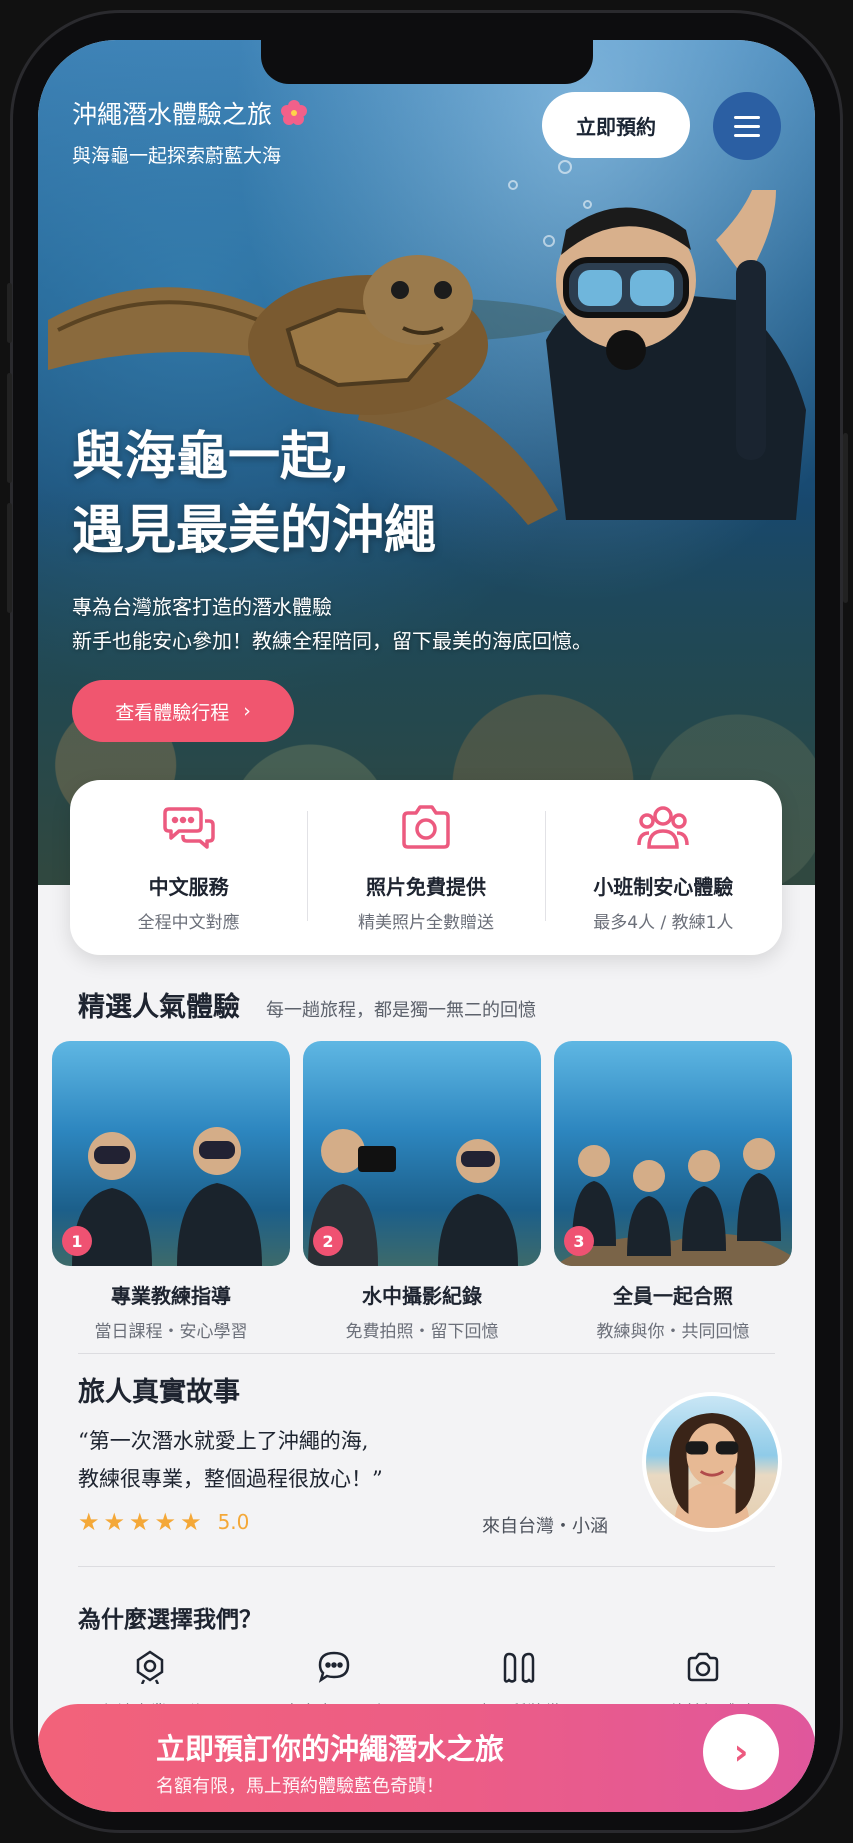 This screenshot has height=1843, width=853. I want to click on feature-free-photos: 照片免費提供 精美照片全數贈送, so click(425, 868).